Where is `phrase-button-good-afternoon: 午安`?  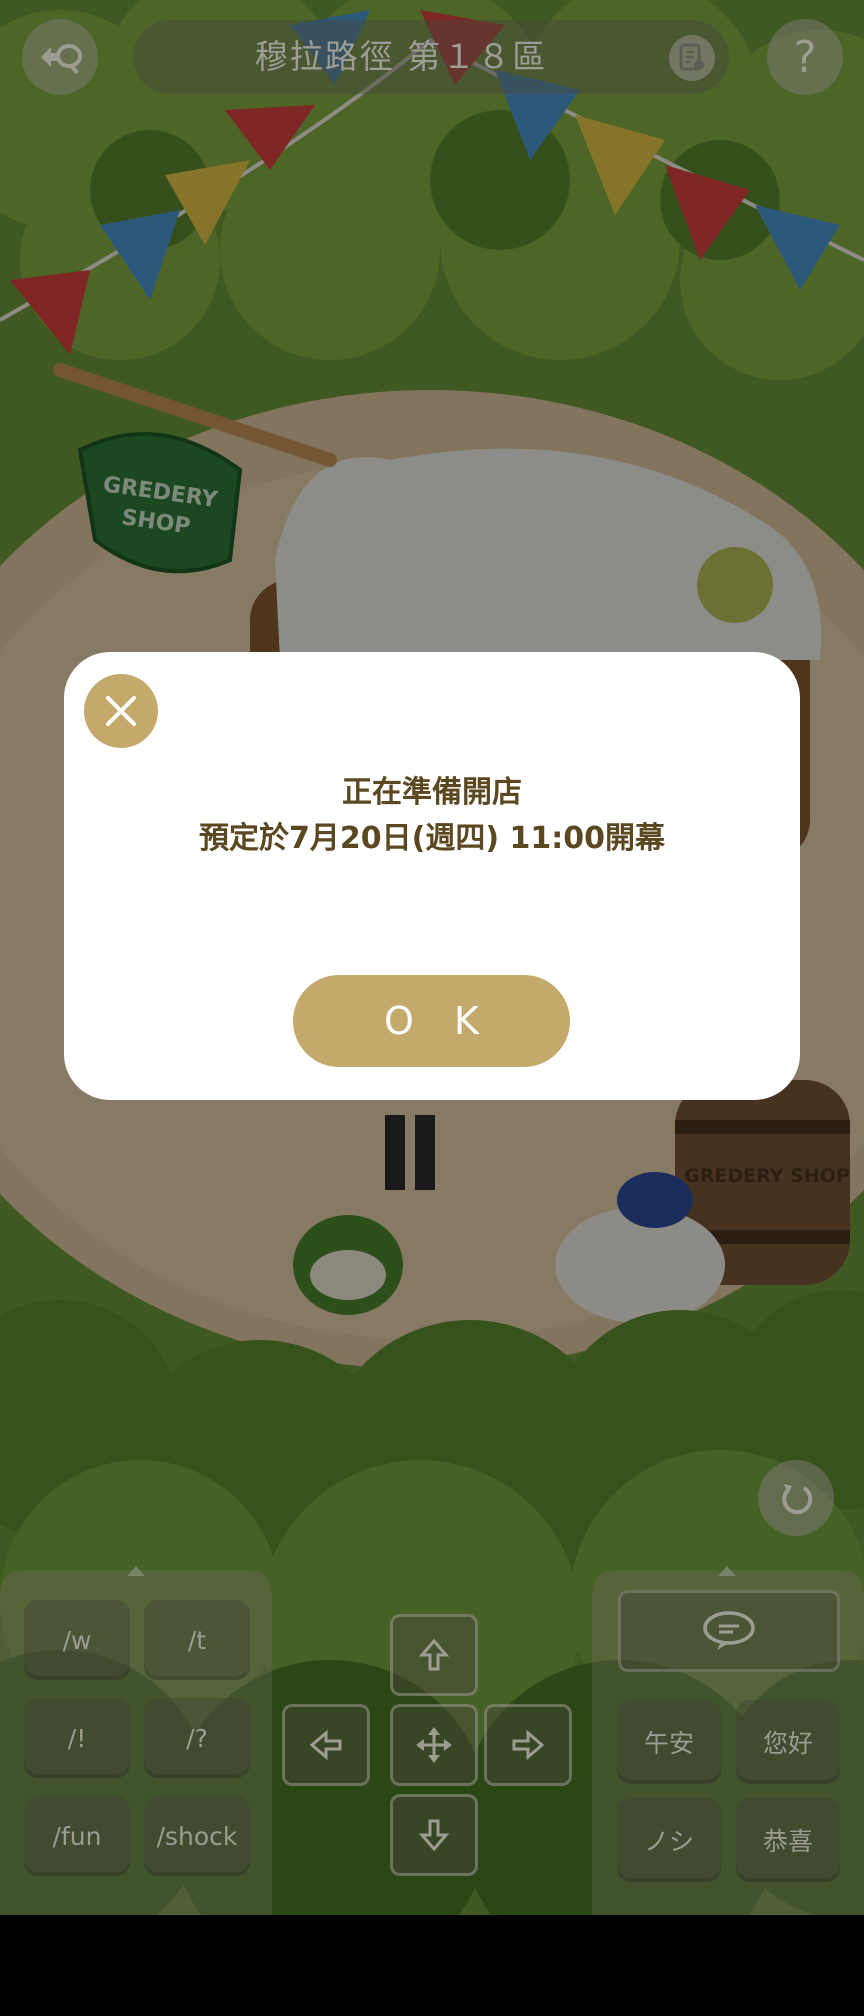 phrase-button-good-afternoon: 午安 is located at coordinates (669, 1742).